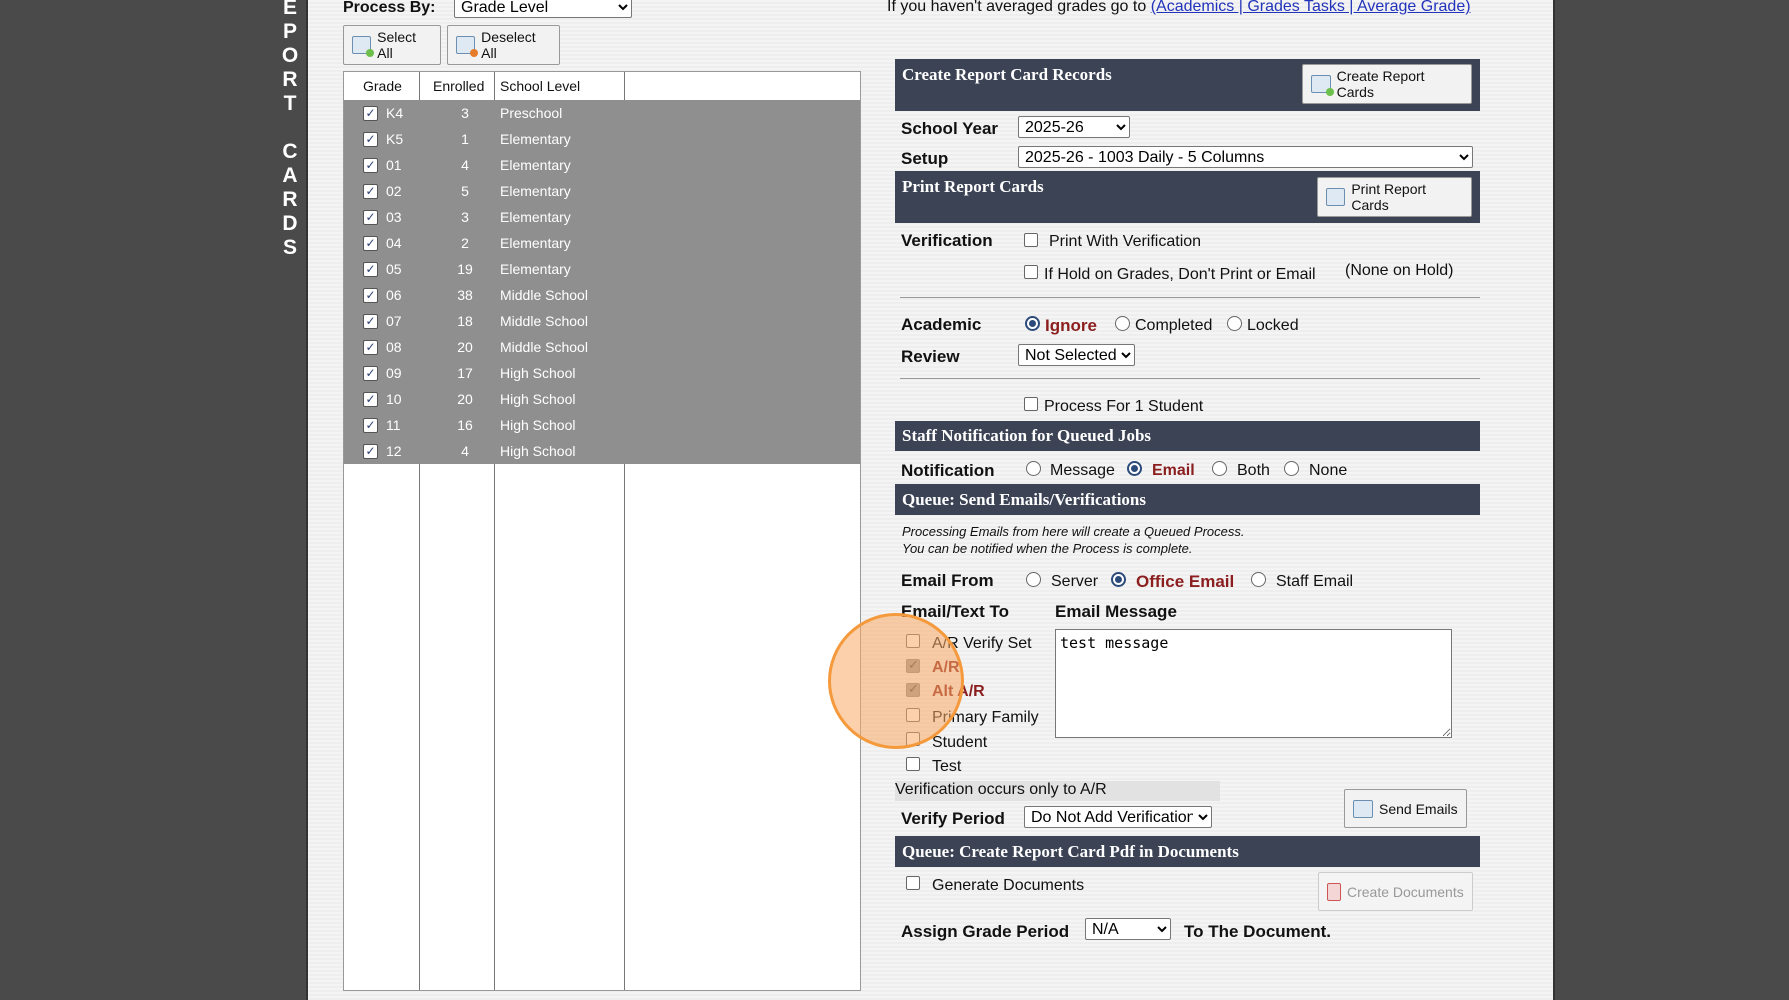 The width and height of the screenshot is (1789, 1000). I want to click on print-section-title: Print Report Cards, so click(973, 186).